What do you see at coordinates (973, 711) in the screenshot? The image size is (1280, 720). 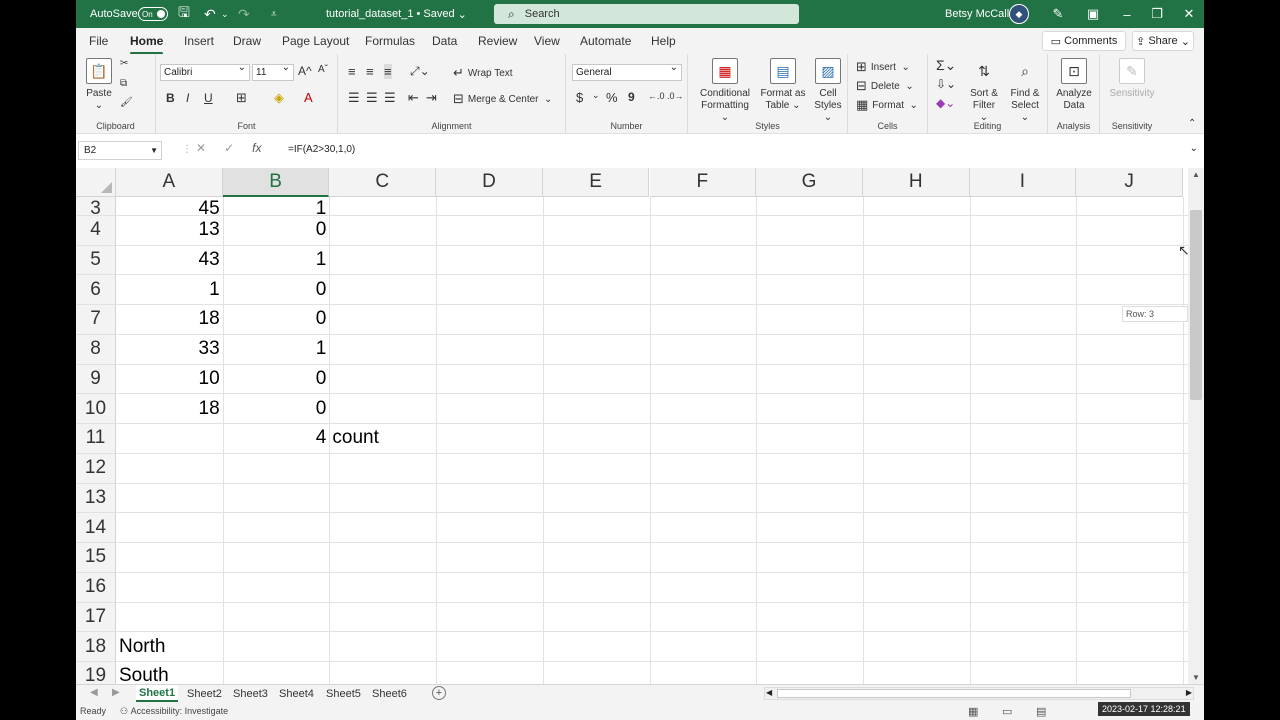 I see `normal-view-icon: ▦` at bounding box center [973, 711].